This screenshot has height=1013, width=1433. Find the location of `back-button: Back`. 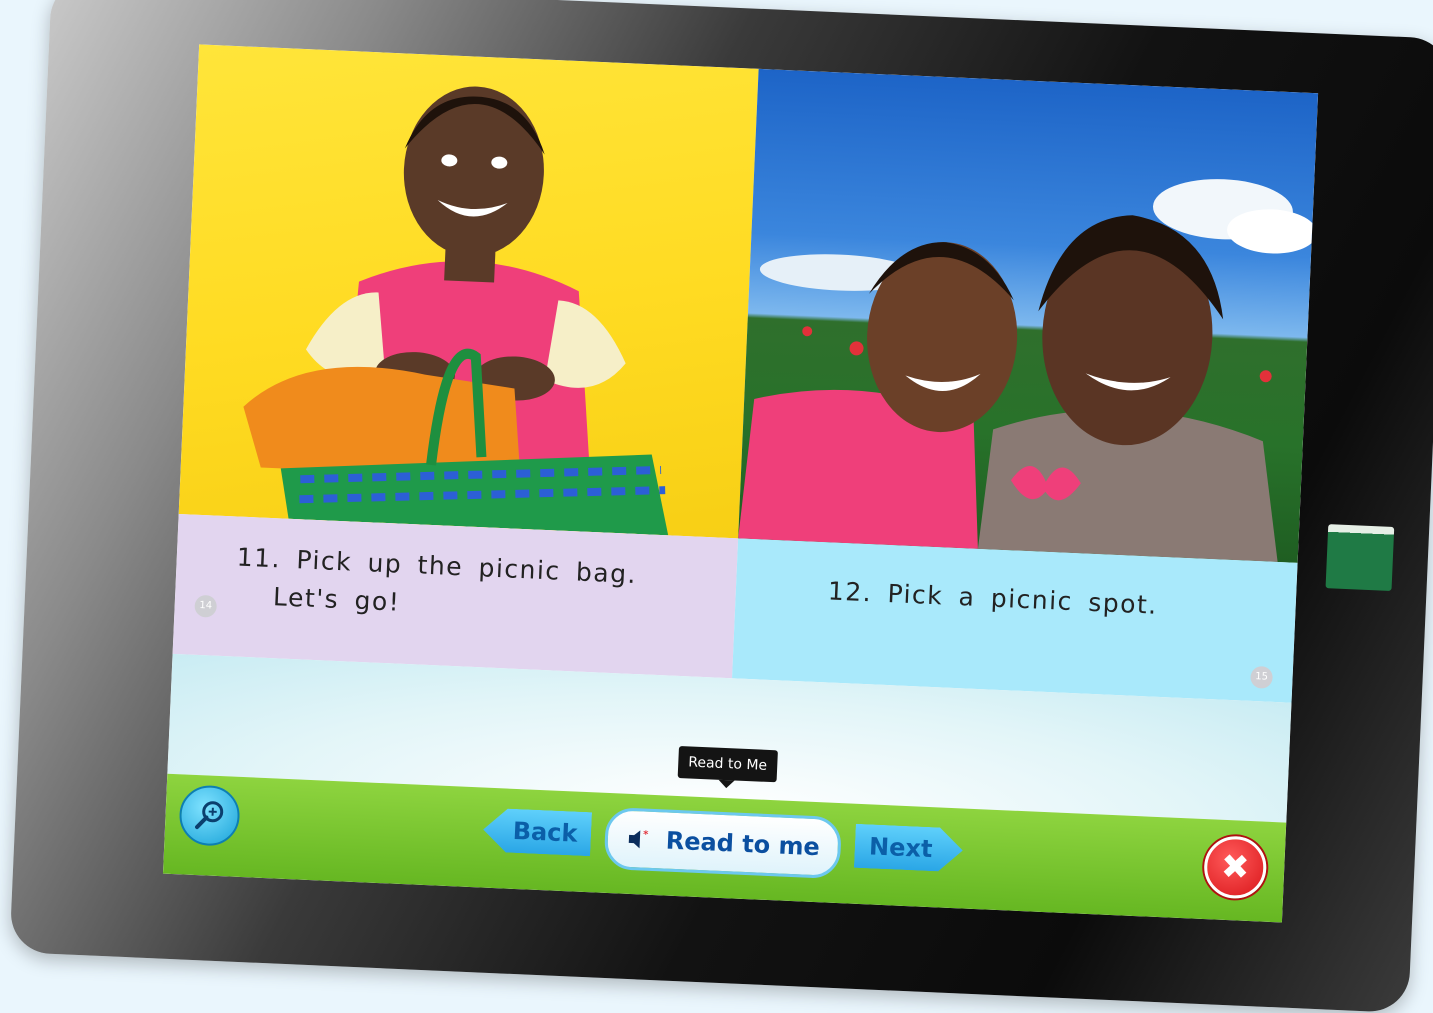

back-button: Back is located at coordinates (537, 832).